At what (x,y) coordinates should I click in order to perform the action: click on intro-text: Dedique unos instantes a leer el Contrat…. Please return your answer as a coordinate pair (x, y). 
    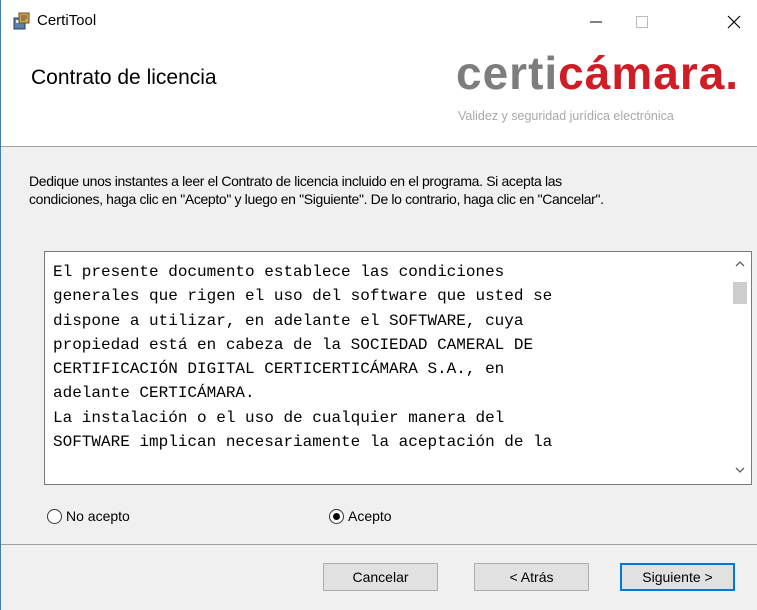
    Looking at the image, I should click on (391, 190).